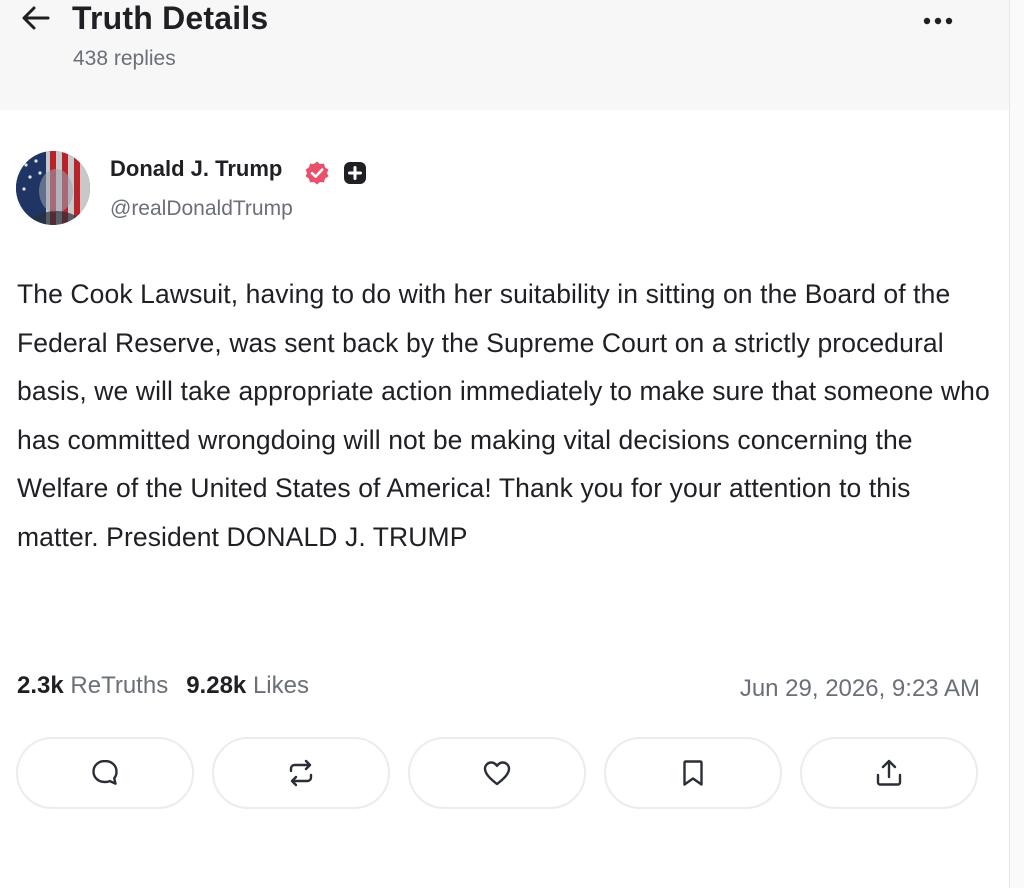 Image resolution: width=1024 pixels, height=888 pixels. I want to click on retruth-button, so click(301, 773).